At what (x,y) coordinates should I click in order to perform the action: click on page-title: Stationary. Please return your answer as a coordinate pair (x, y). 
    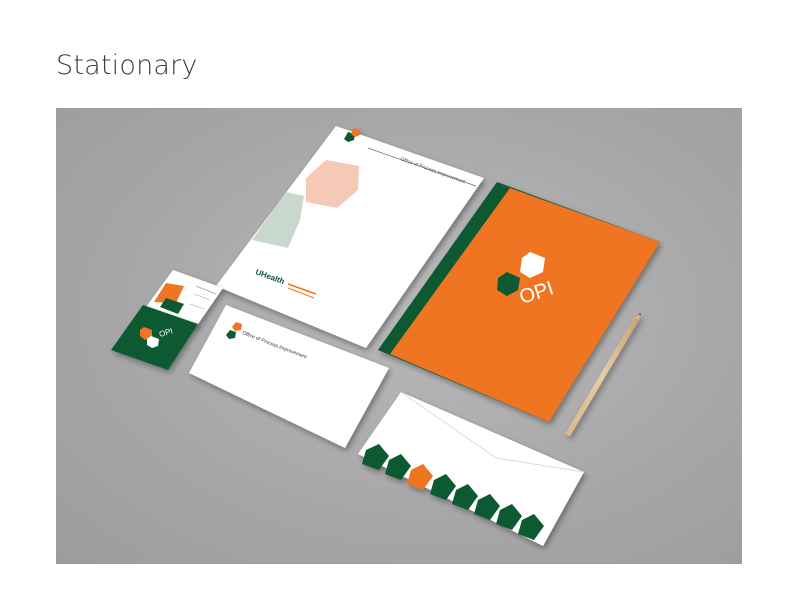
    Looking at the image, I should click on (127, 65).